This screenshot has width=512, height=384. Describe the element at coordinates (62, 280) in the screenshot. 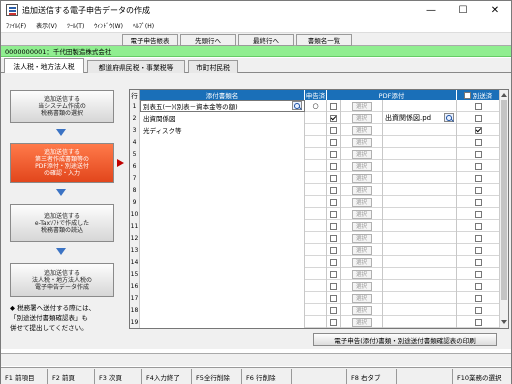

I see `step-create-data: 追加送信する 法人税・地方法人税の 電子申告データ作成` at that location.